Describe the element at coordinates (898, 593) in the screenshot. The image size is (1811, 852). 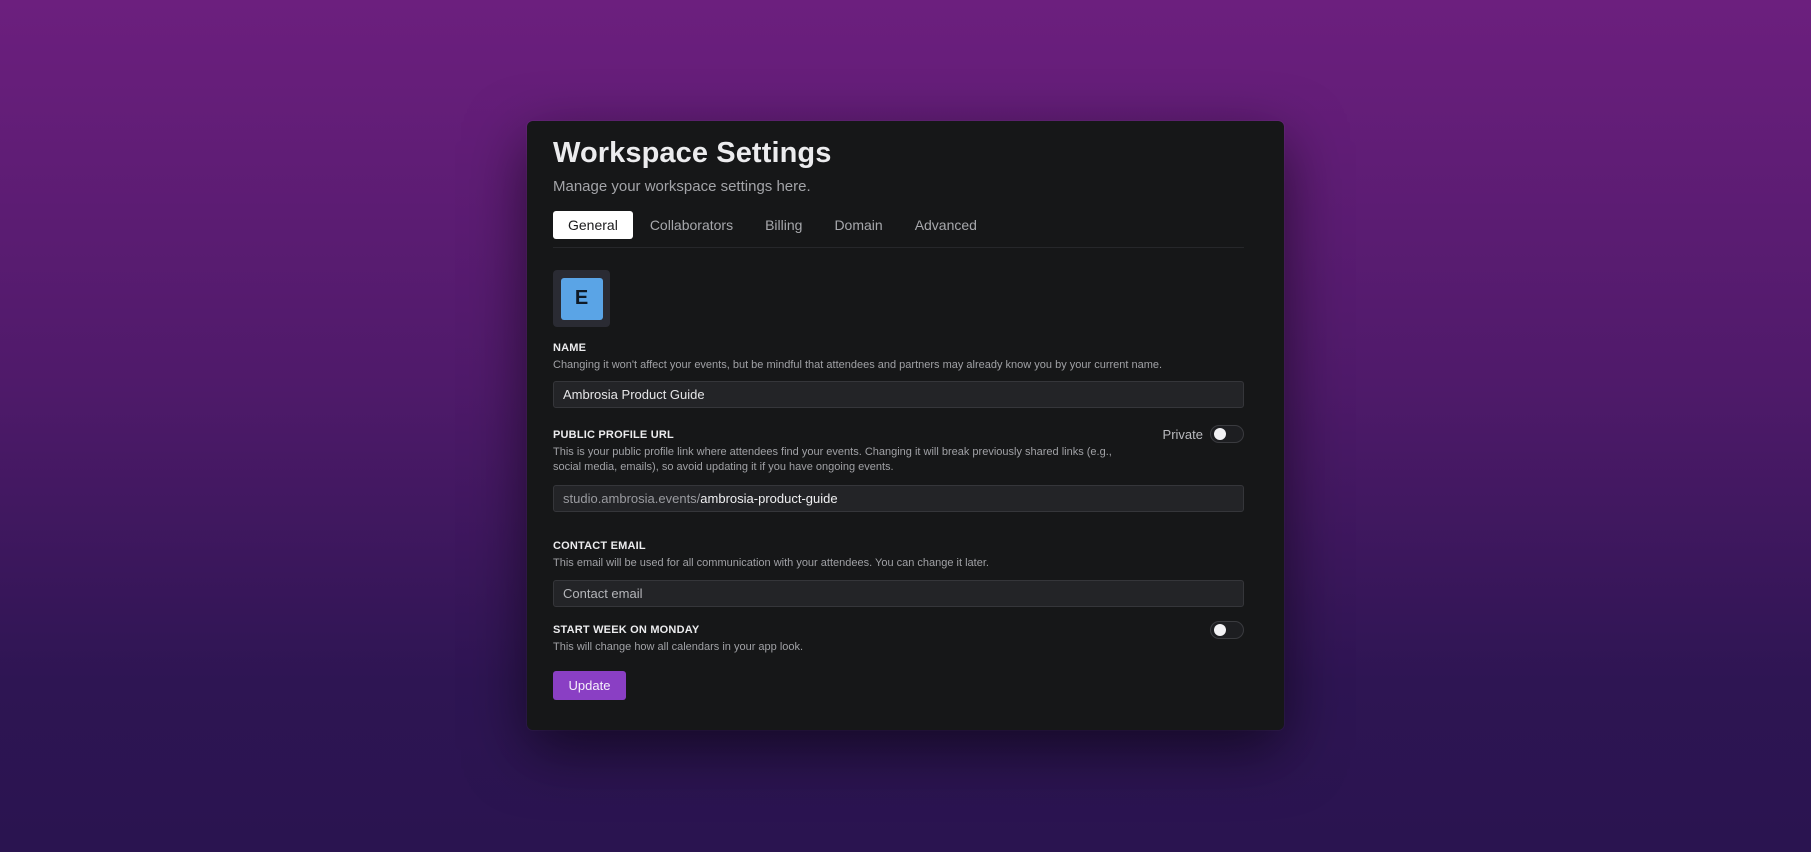
I see `contact-email-input: Contact email` at that location.